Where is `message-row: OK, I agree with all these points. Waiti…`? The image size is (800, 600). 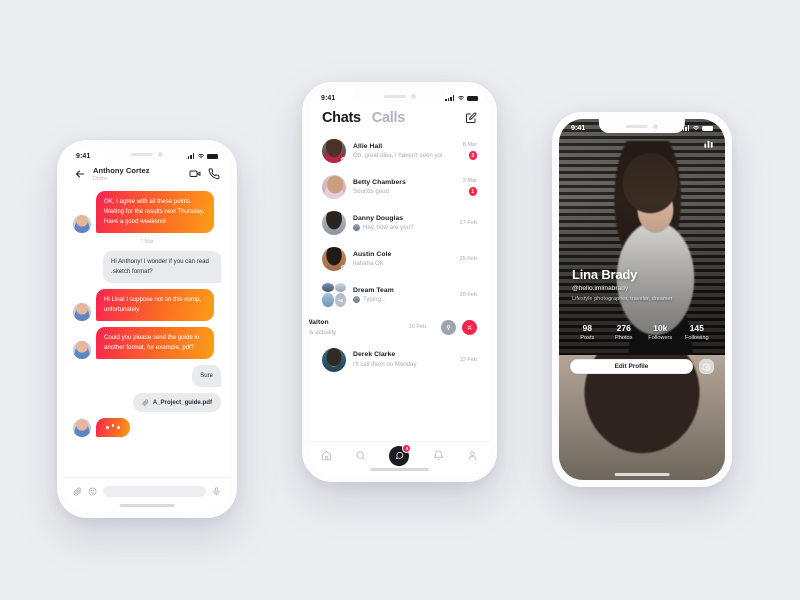 message-row: OK, I agree with all these points. Waiti… is located at coordinates (147, 212).